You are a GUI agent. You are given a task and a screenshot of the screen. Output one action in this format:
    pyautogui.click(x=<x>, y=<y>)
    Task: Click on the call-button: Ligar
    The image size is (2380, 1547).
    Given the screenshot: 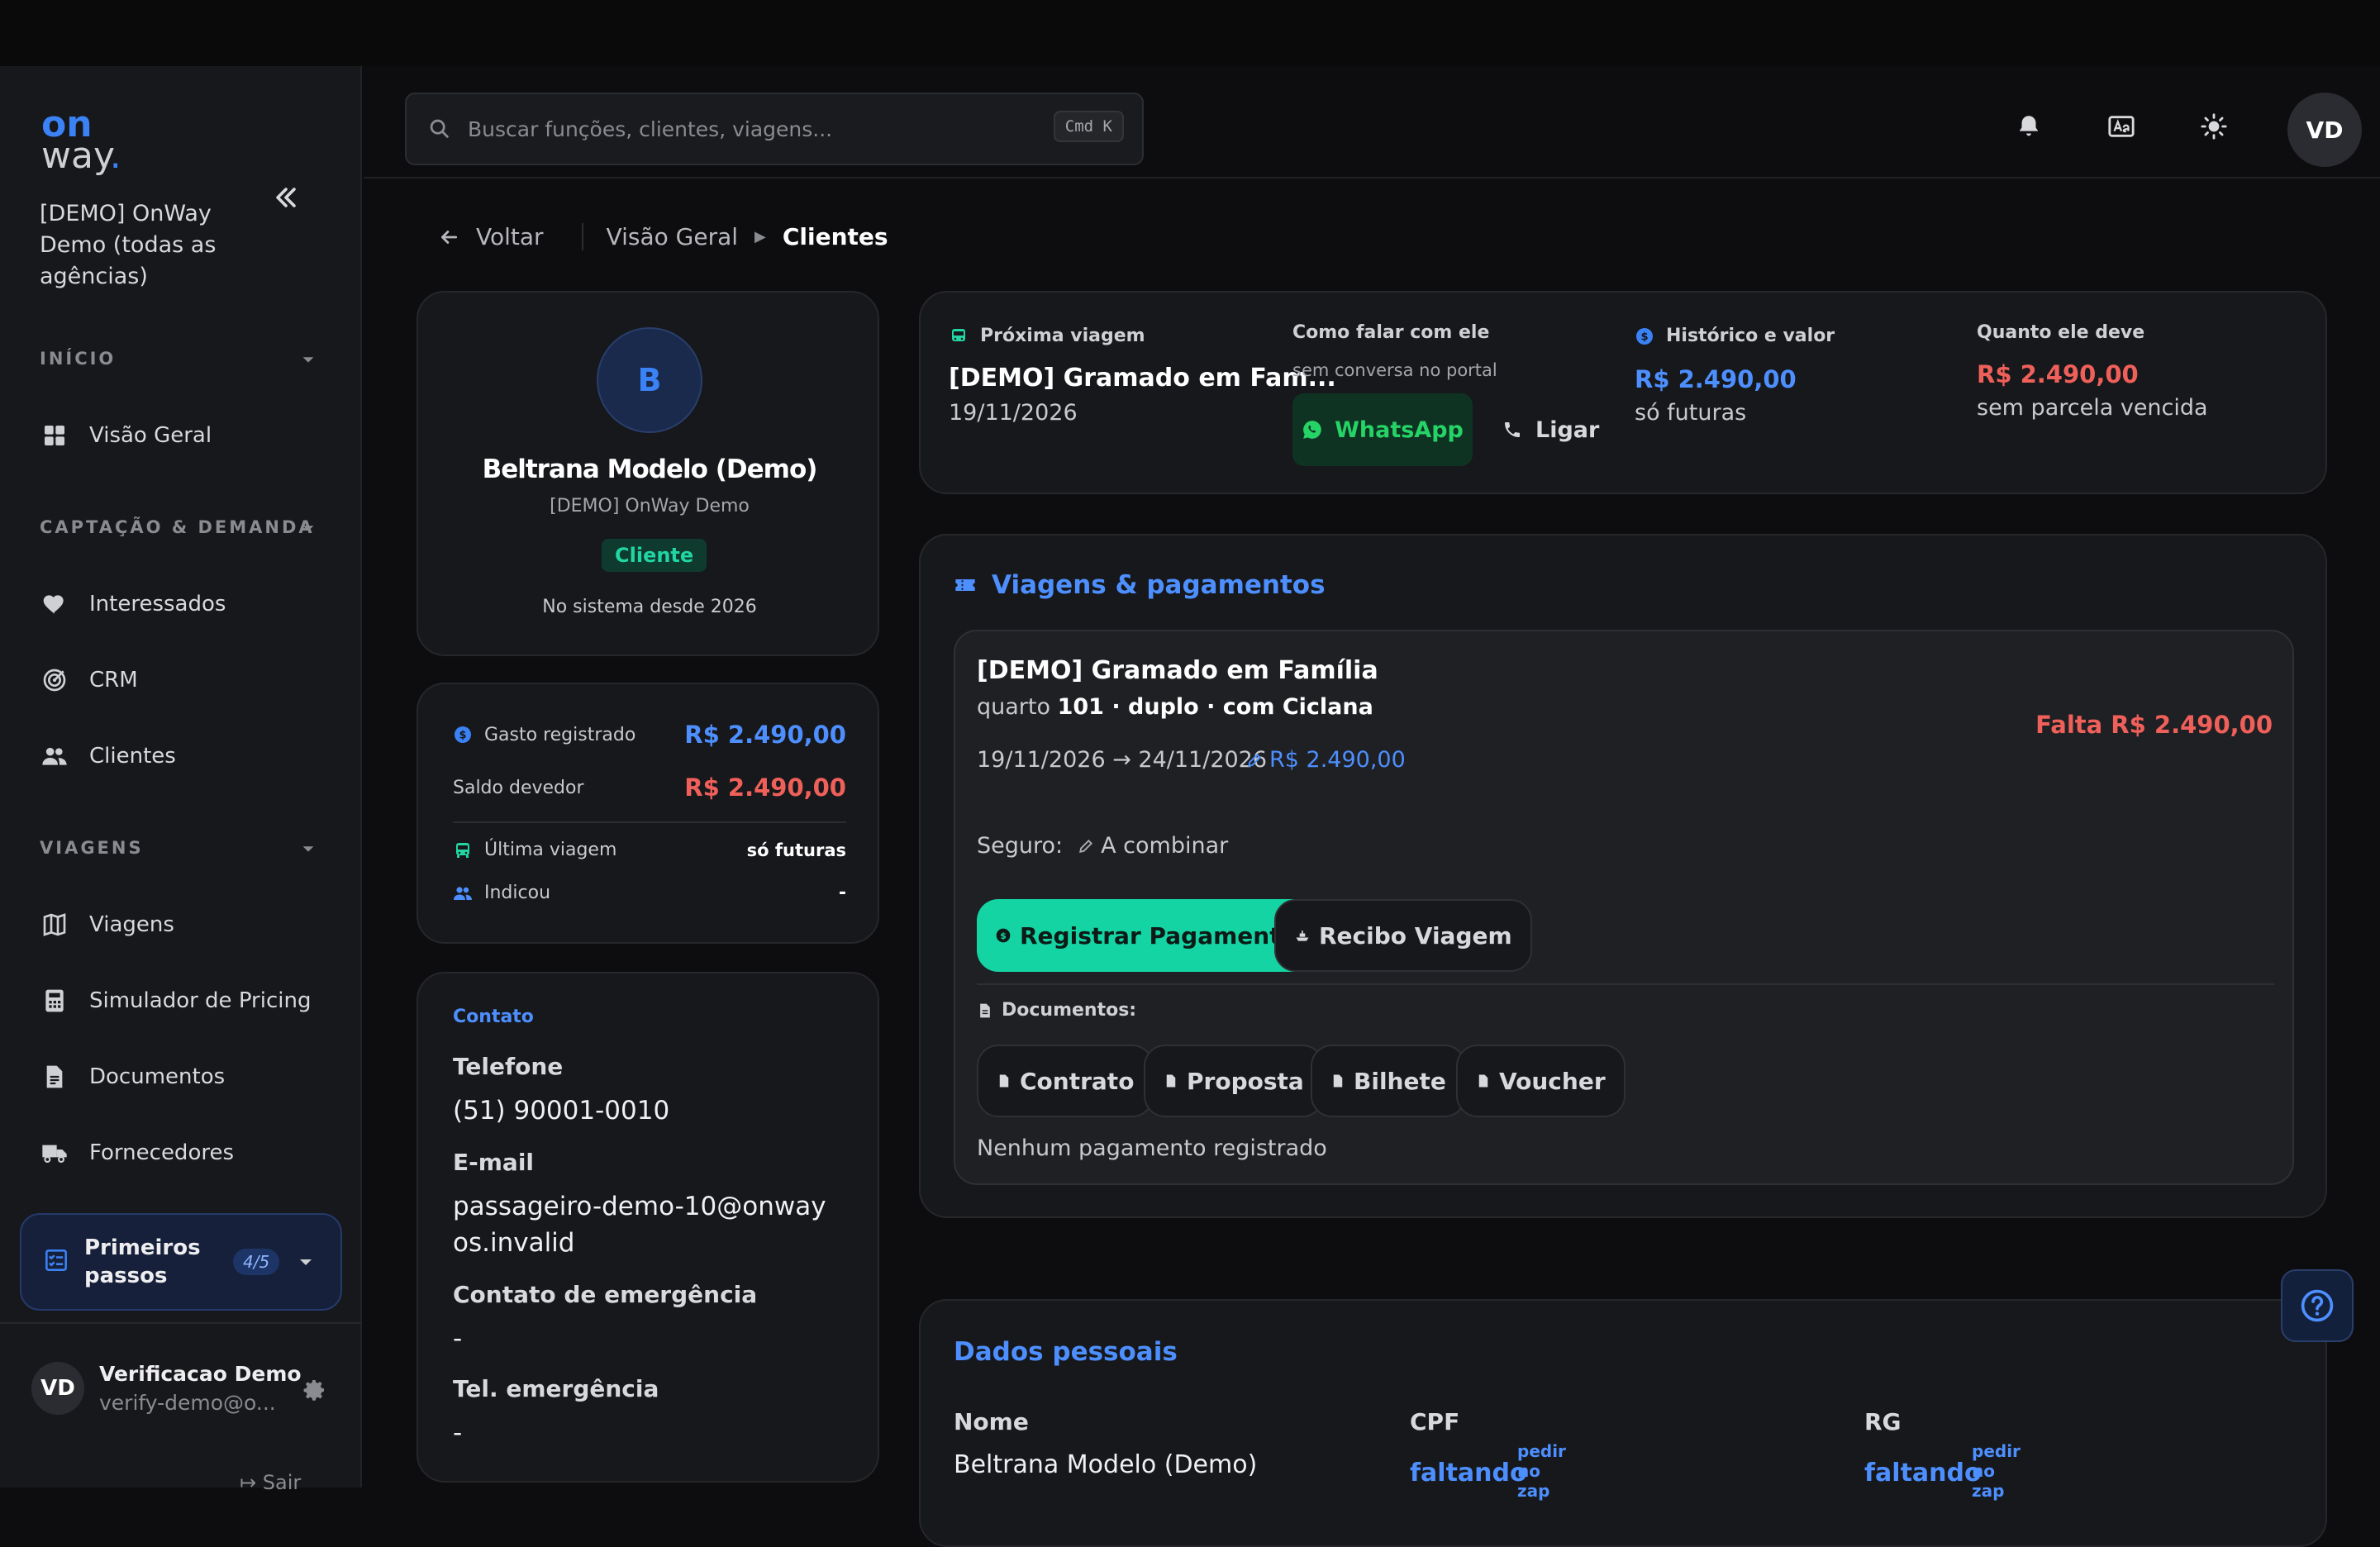 What is the action you would take?
    pyautogui.click(x=1550, y=429)
    